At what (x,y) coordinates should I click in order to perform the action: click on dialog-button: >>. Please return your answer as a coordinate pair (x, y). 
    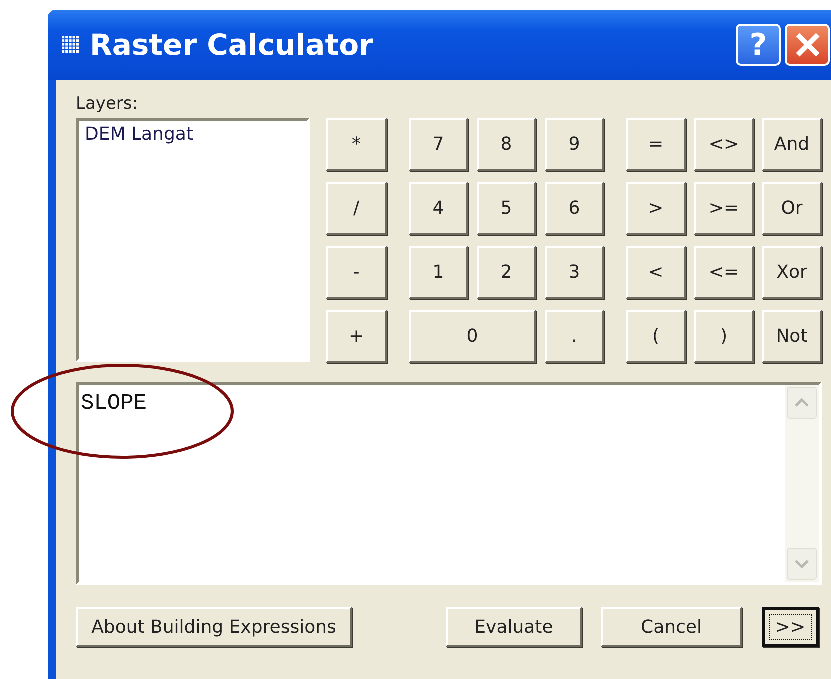
    Looking at the image, I should click on (790, 627).